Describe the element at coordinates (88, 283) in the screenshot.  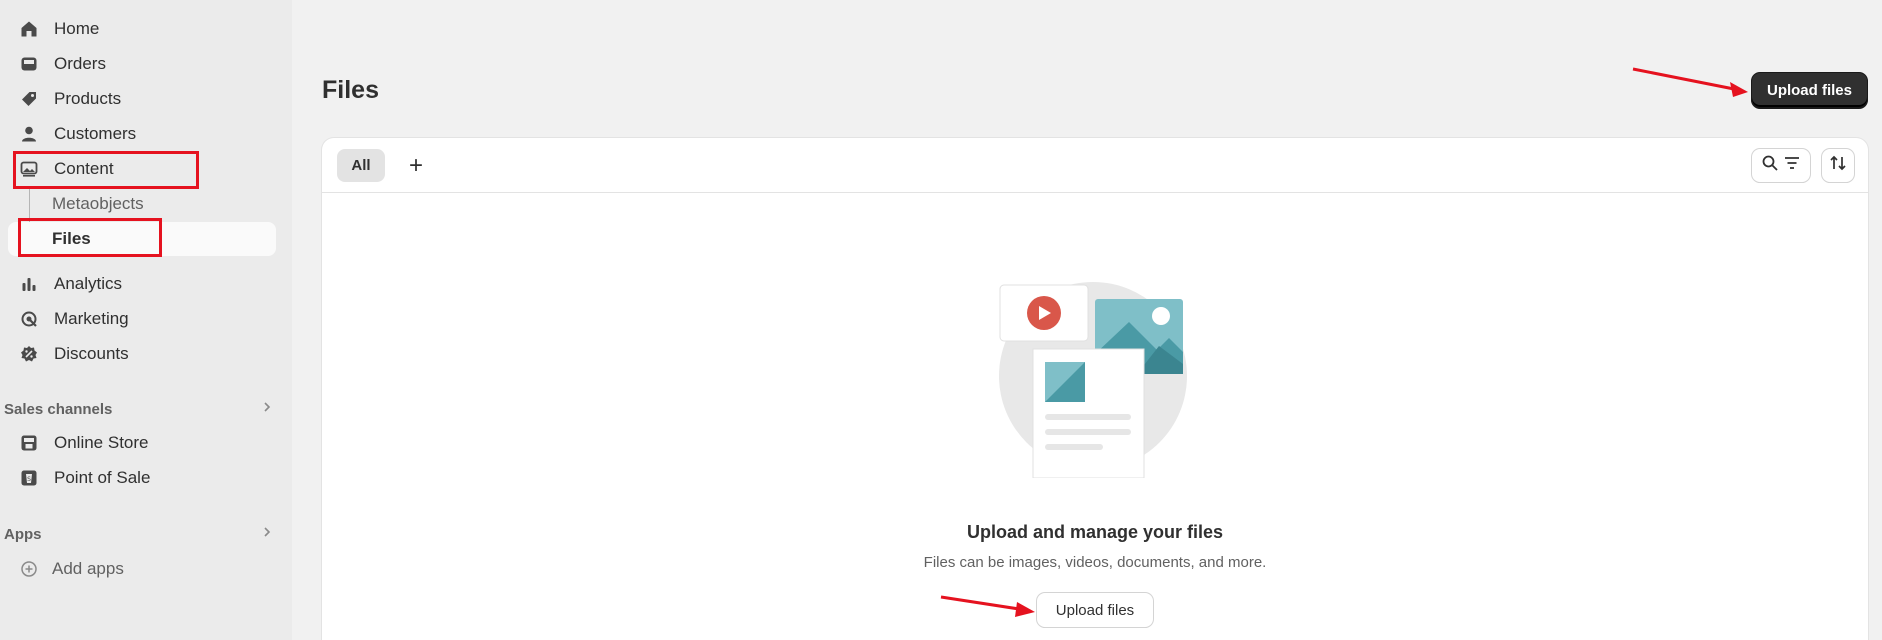
I see `sidebar-item-label: Analytics` at that location.